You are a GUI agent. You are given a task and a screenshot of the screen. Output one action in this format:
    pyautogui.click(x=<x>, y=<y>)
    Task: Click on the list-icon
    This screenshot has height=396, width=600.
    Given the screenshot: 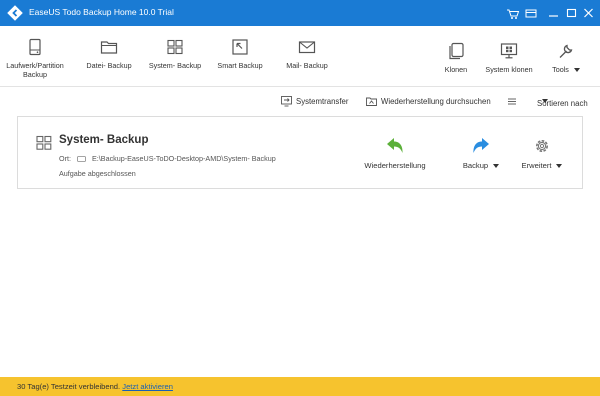 What is the action you would take?
    pyautogui.click(x=512, y=101)
    